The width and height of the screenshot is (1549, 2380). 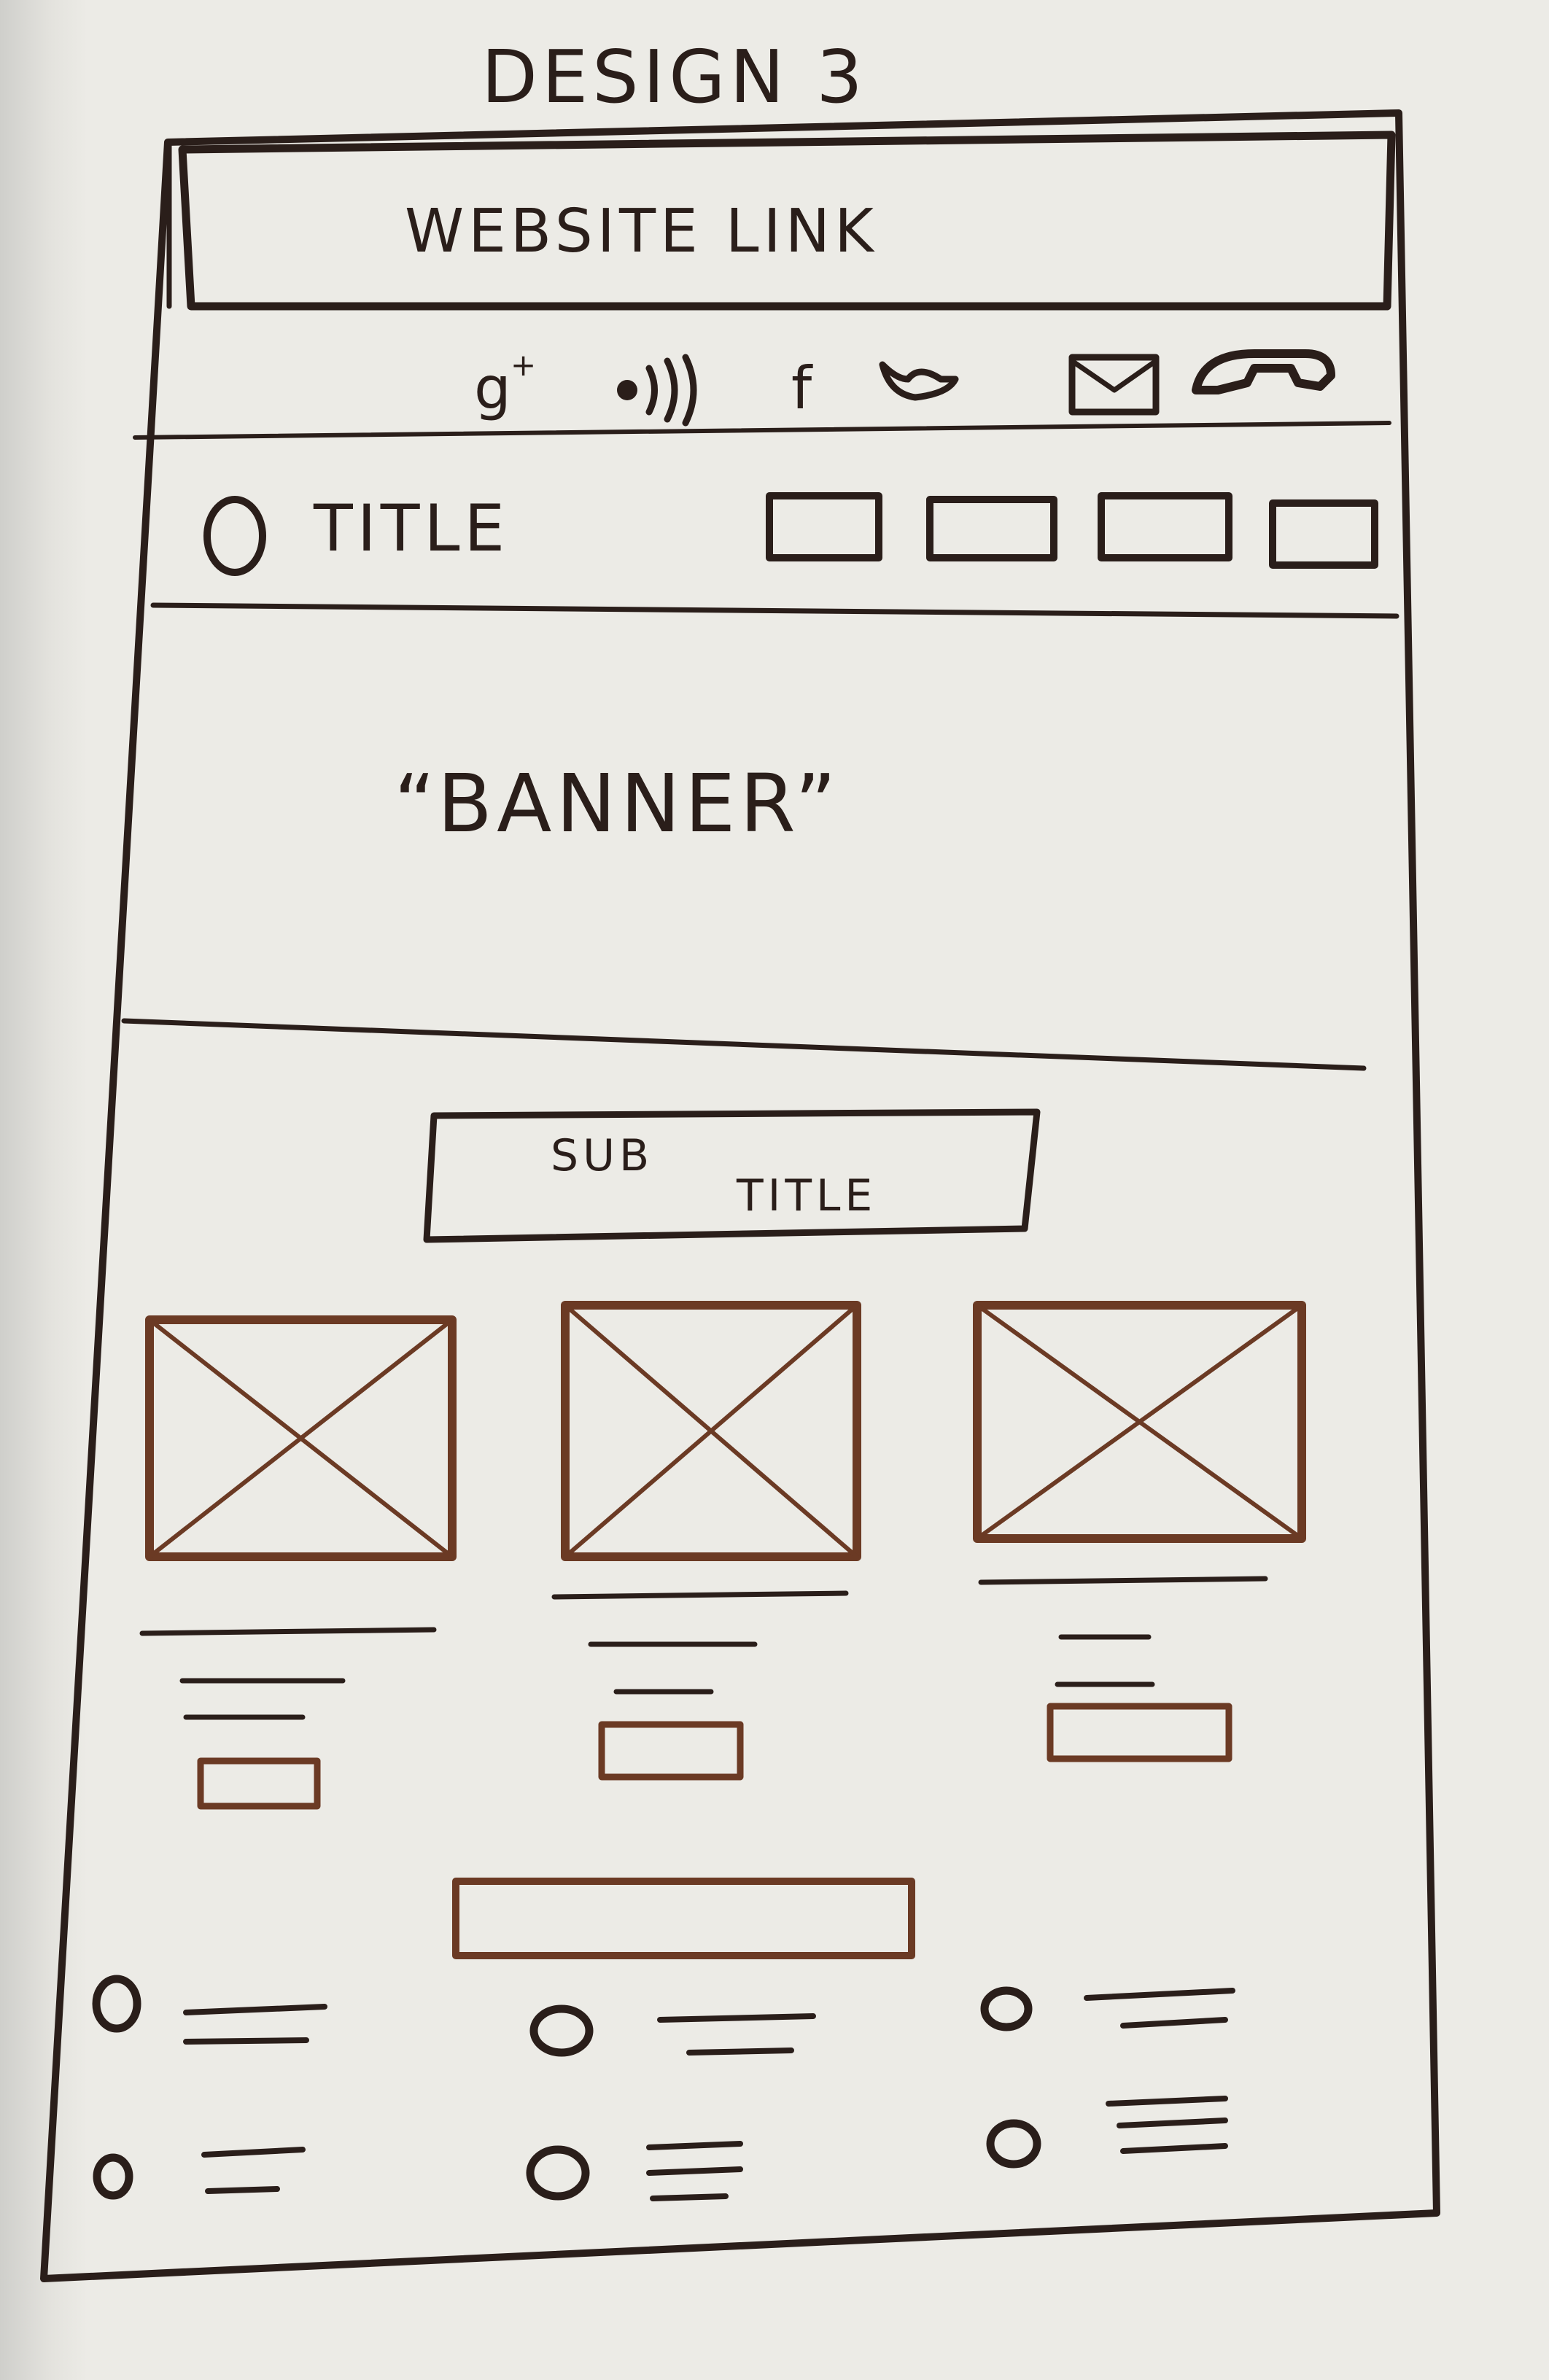 I want to click on website-link-bar: WEBSITE LINK, so click(x=787, y=221).